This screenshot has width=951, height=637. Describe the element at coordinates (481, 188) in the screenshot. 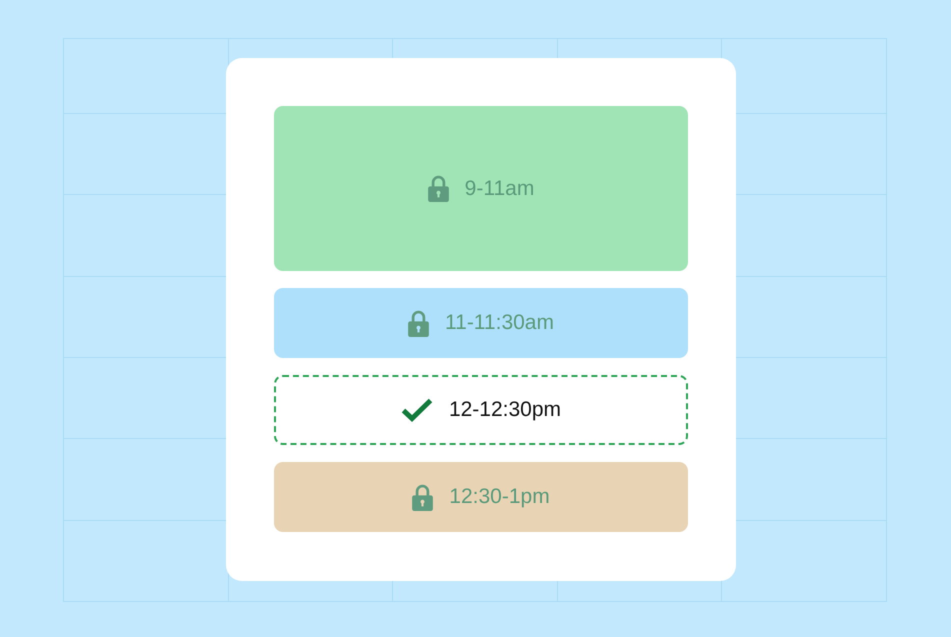

I see `time-slot: 9-11am` at that location.